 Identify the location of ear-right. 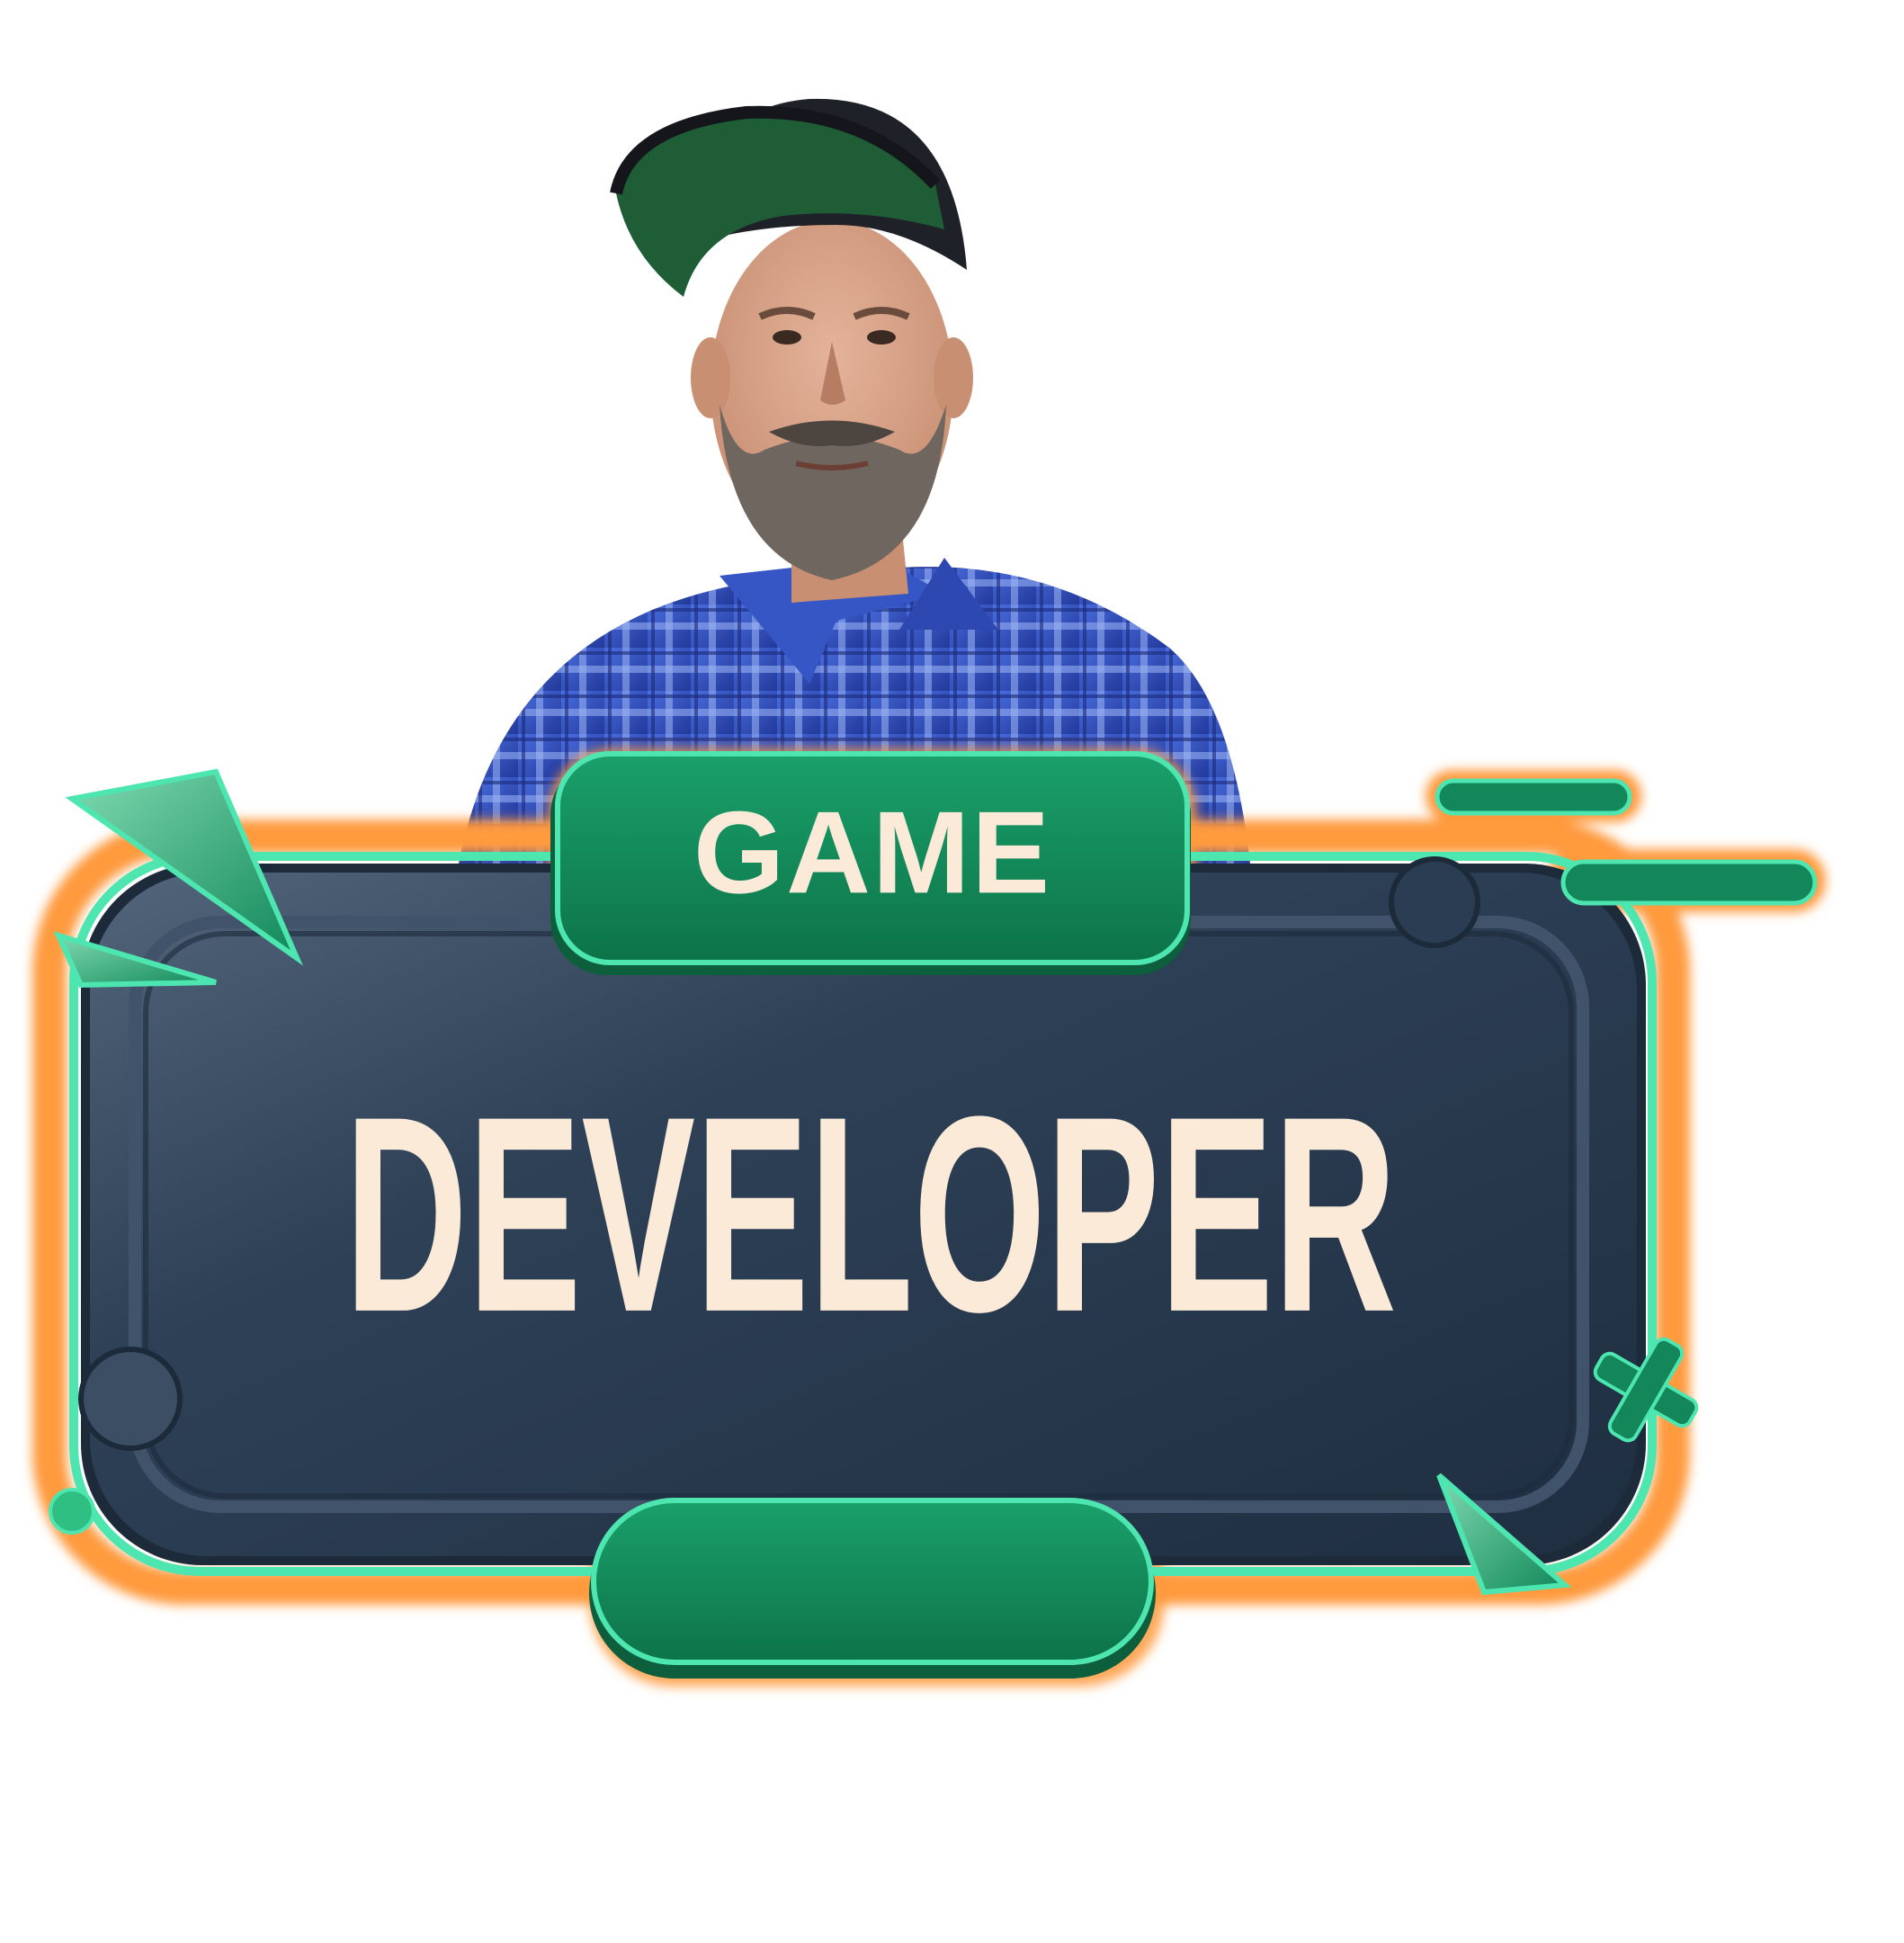
(953, 377).